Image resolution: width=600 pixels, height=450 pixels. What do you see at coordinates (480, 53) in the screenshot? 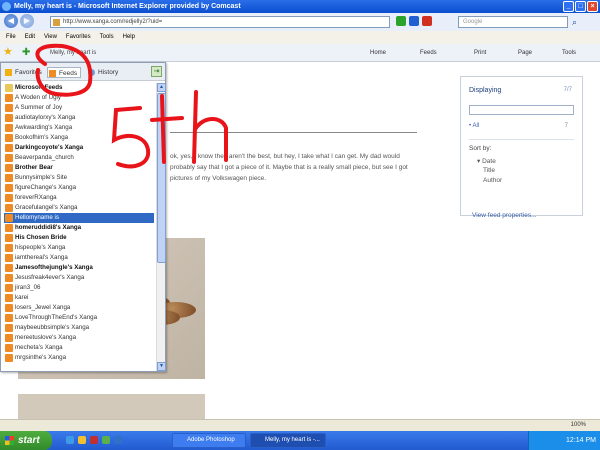
I see `print-button: Print` at bounding box center [480, 53].